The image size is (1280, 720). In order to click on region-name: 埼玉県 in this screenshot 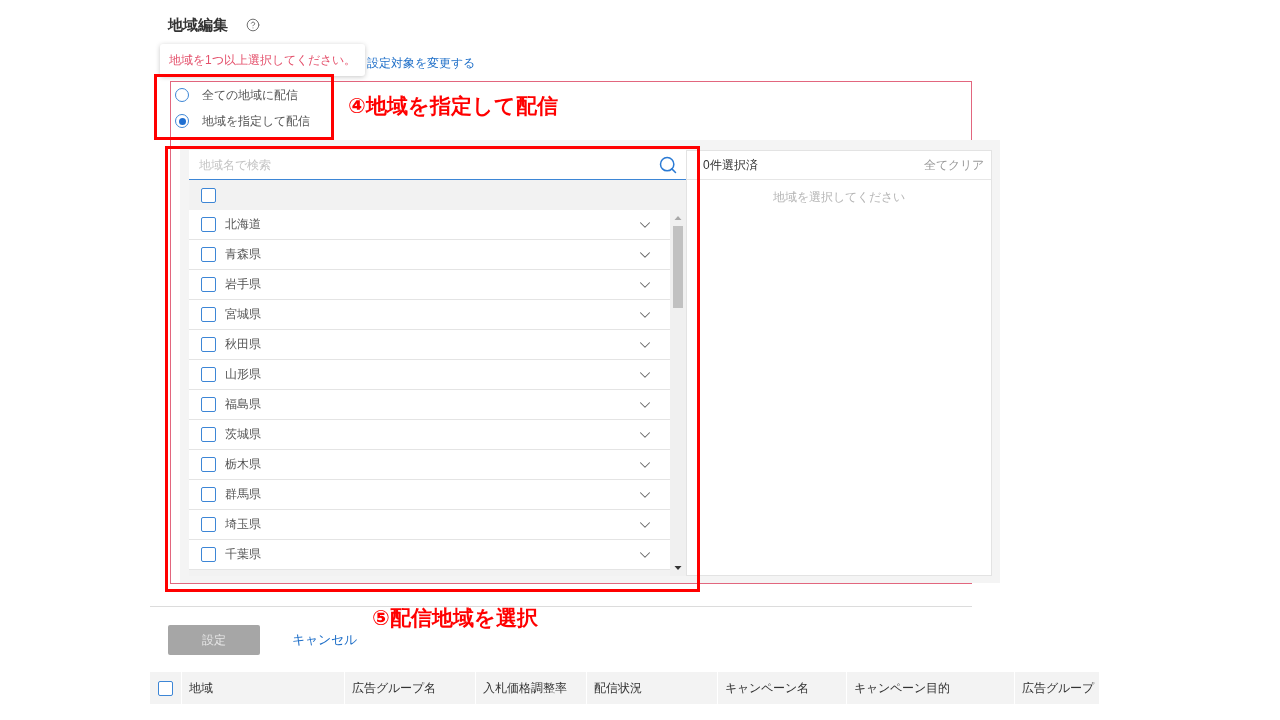, I will do `click(243, 524)`.